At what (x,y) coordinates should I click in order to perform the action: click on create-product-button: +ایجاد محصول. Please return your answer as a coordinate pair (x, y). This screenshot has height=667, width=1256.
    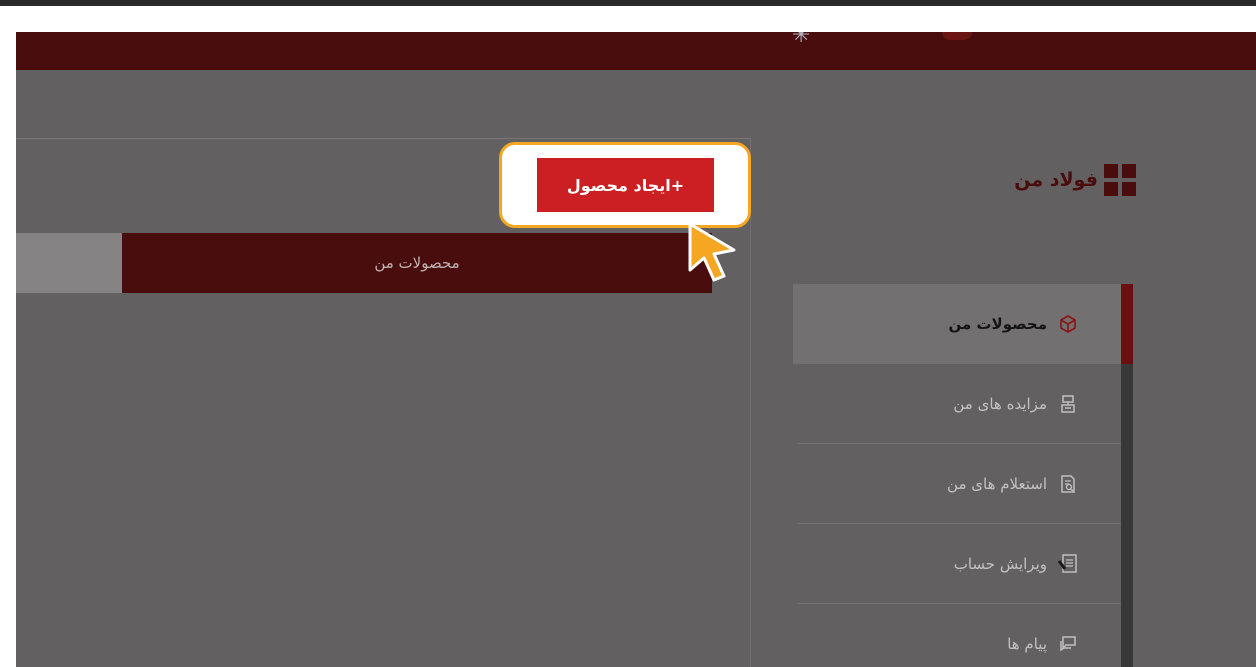
    Looking at the image, I should click on (625, 185).